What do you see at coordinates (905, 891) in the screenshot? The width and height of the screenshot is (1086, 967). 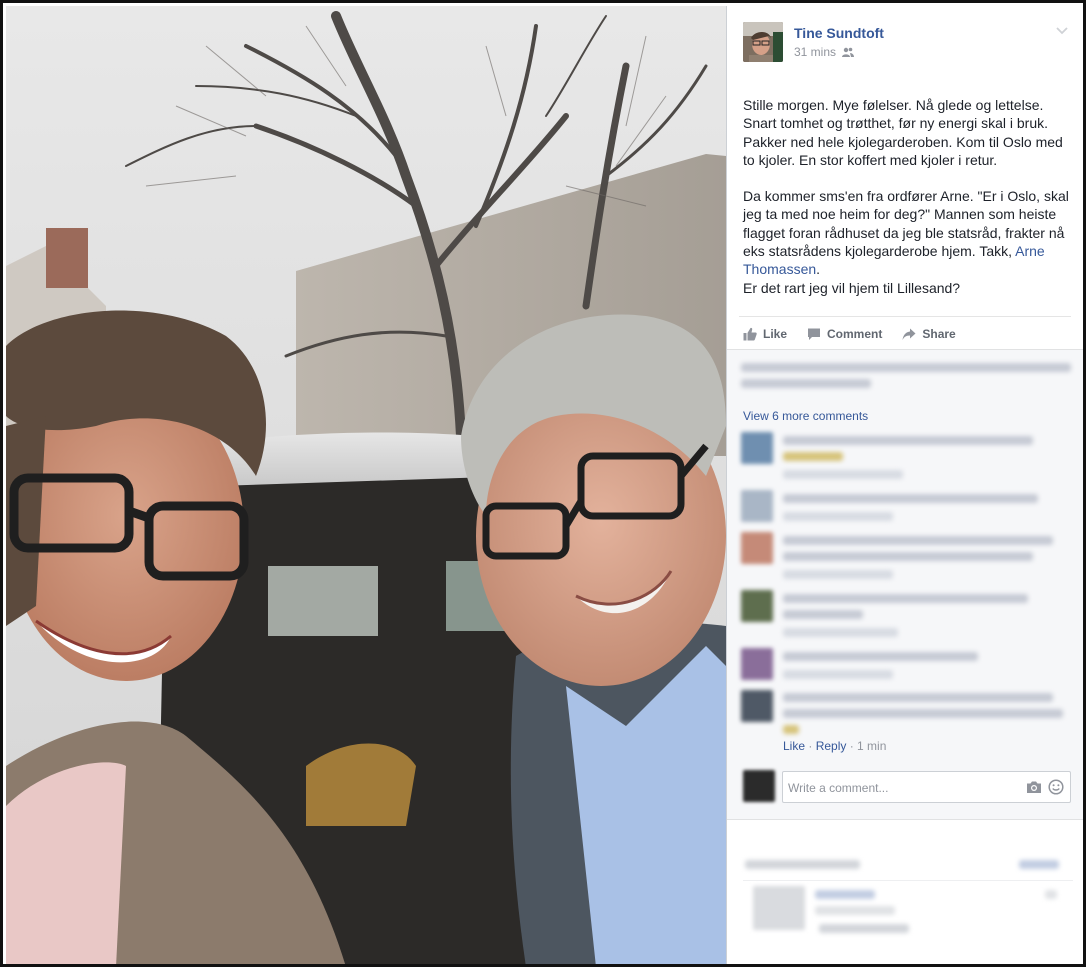 I see `blurred-sidebar-card` at bounding box center [905, 891].